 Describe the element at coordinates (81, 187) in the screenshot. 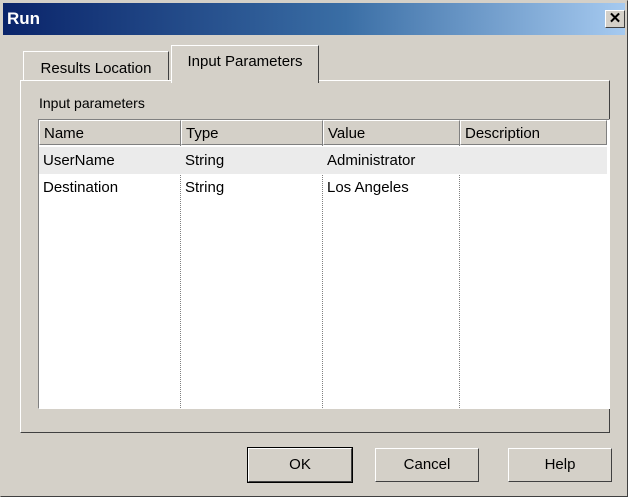

I see `cell-name: Destination` at that location.